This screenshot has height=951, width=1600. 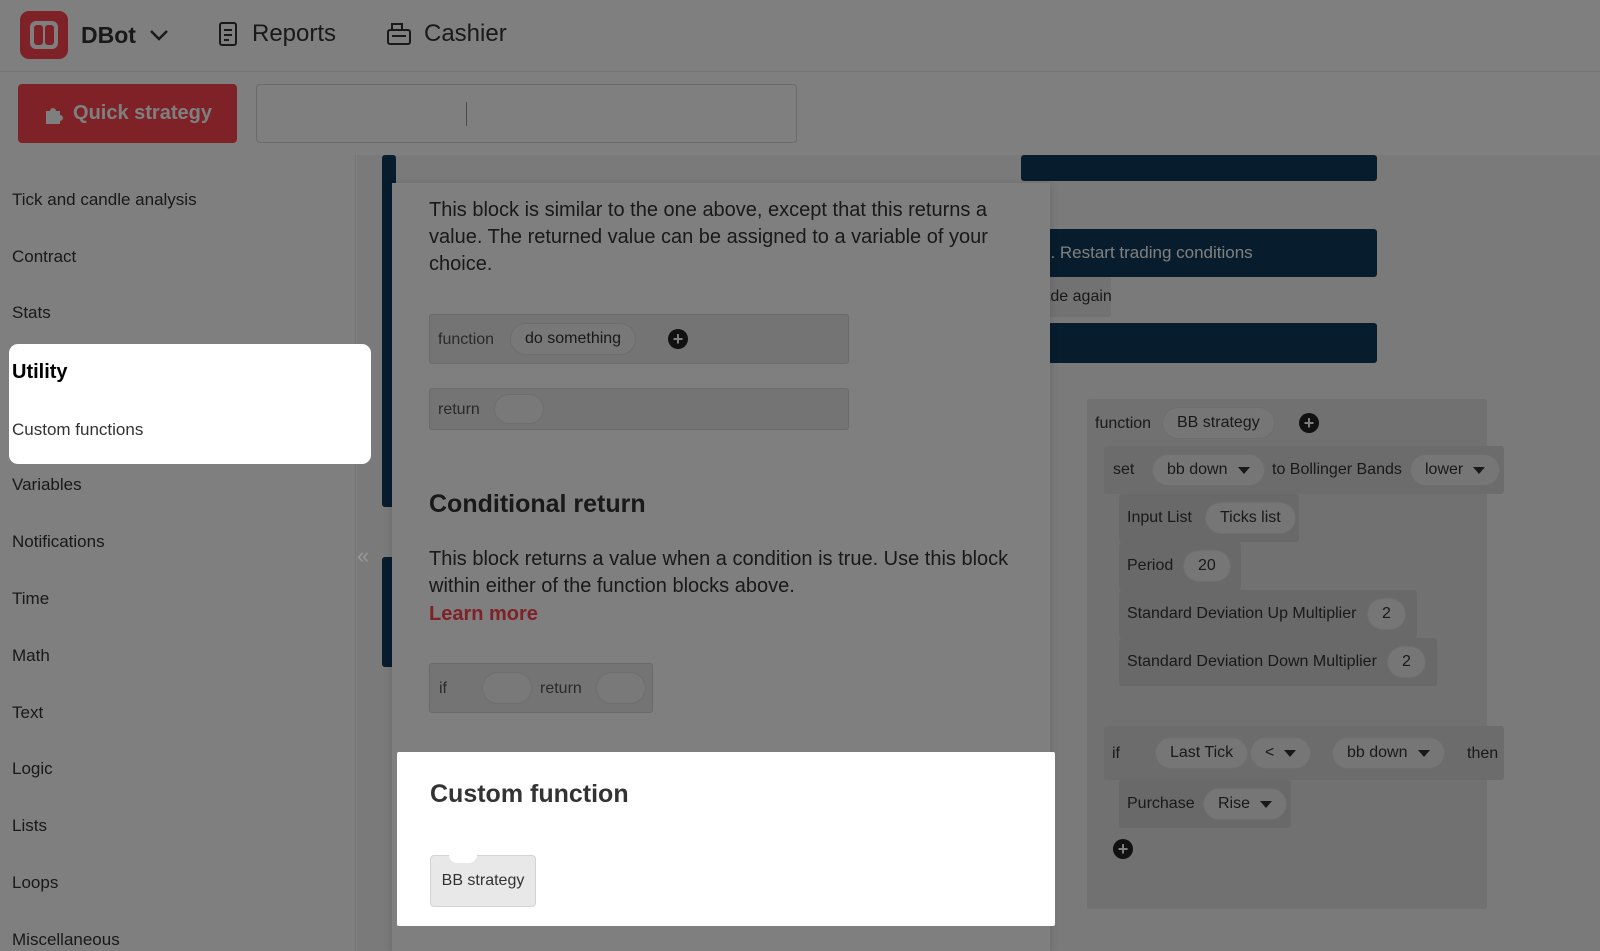 I want to click on sd-up-value-text: 2, so click(x=1386, y=613).